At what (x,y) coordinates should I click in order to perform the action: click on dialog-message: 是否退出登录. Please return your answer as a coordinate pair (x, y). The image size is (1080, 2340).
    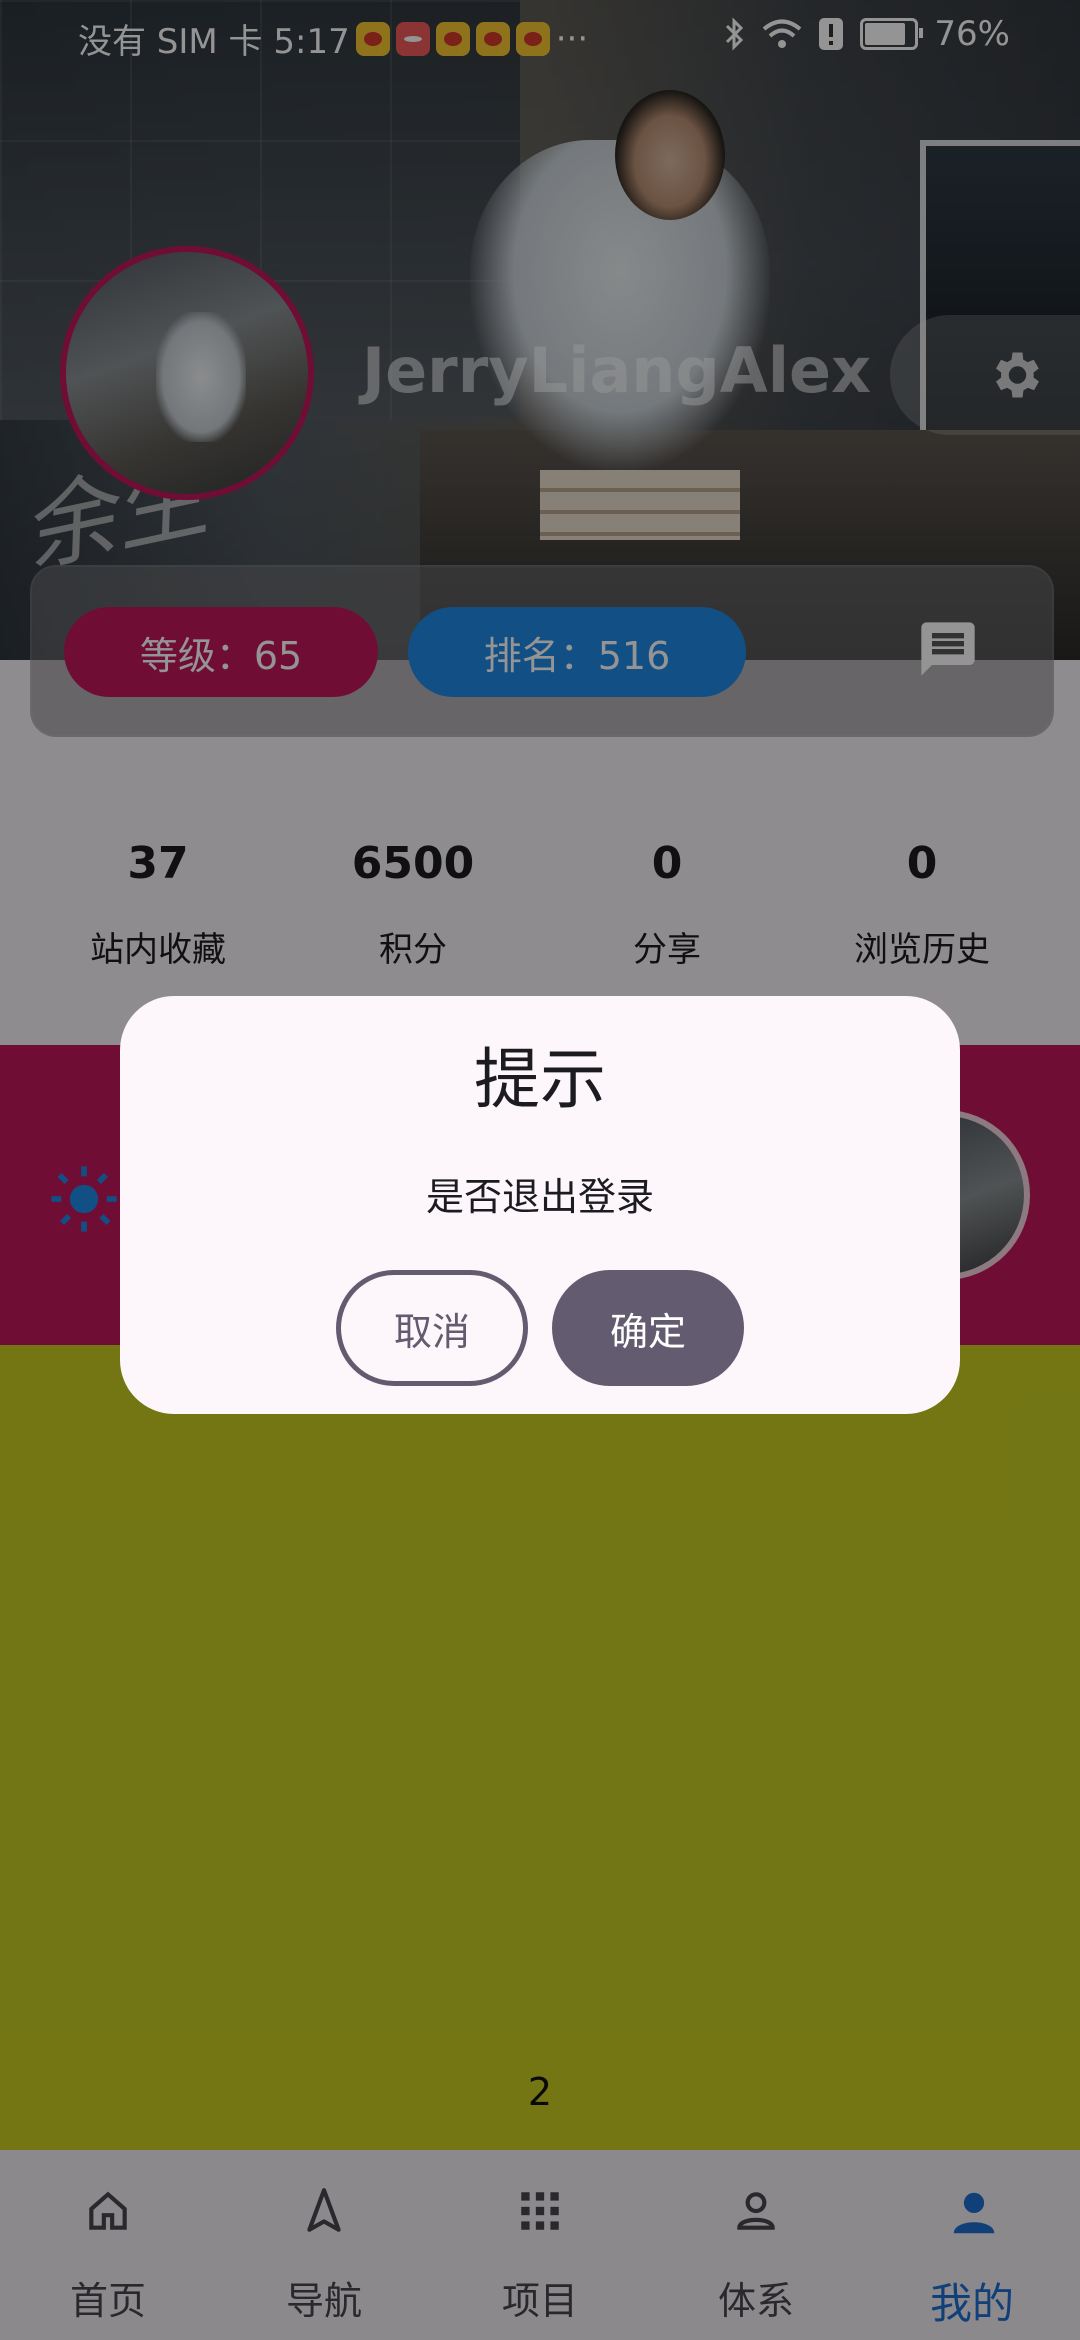
    Looking at the image, I should click on (539, 1197).